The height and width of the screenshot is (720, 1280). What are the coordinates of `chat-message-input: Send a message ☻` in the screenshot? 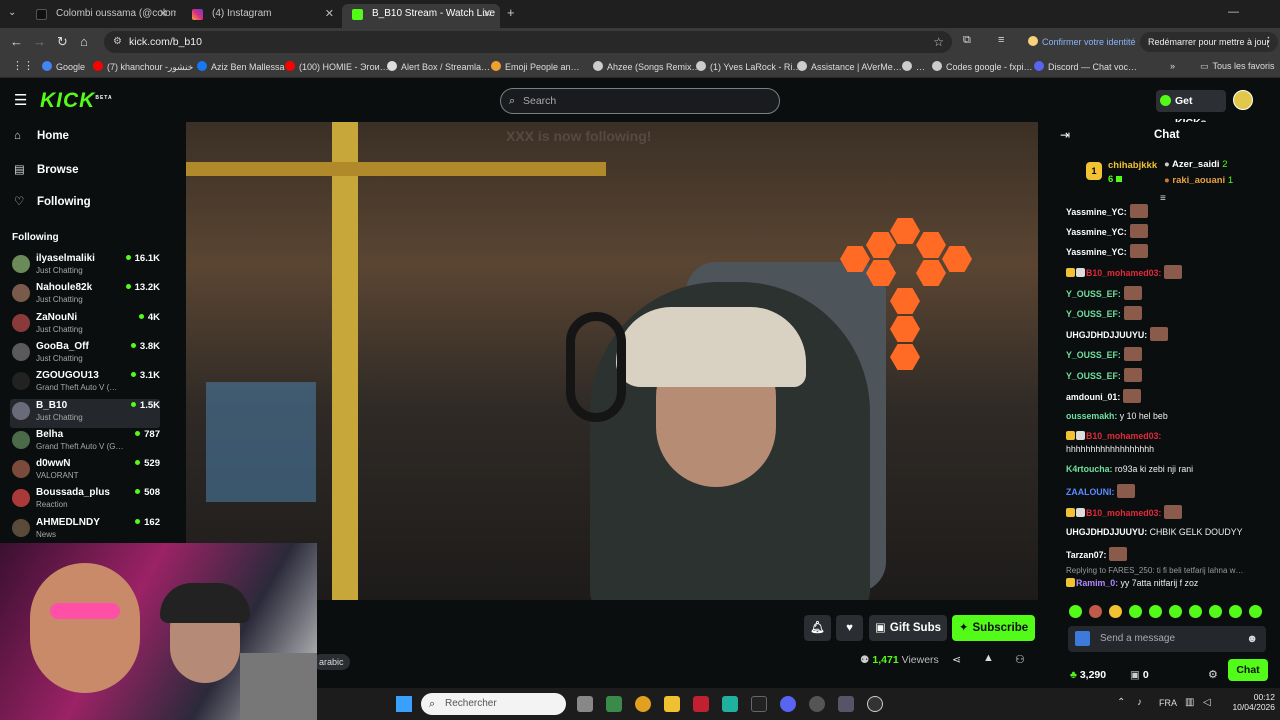 It's located at (1167, 639).